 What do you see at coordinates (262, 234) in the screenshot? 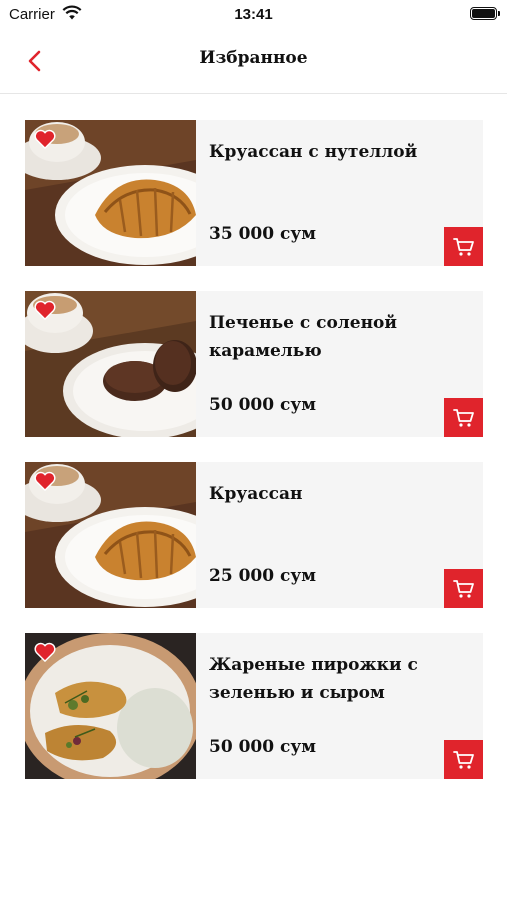
I see `product-price: 35 000 сум` at bounding box center [262, 234].